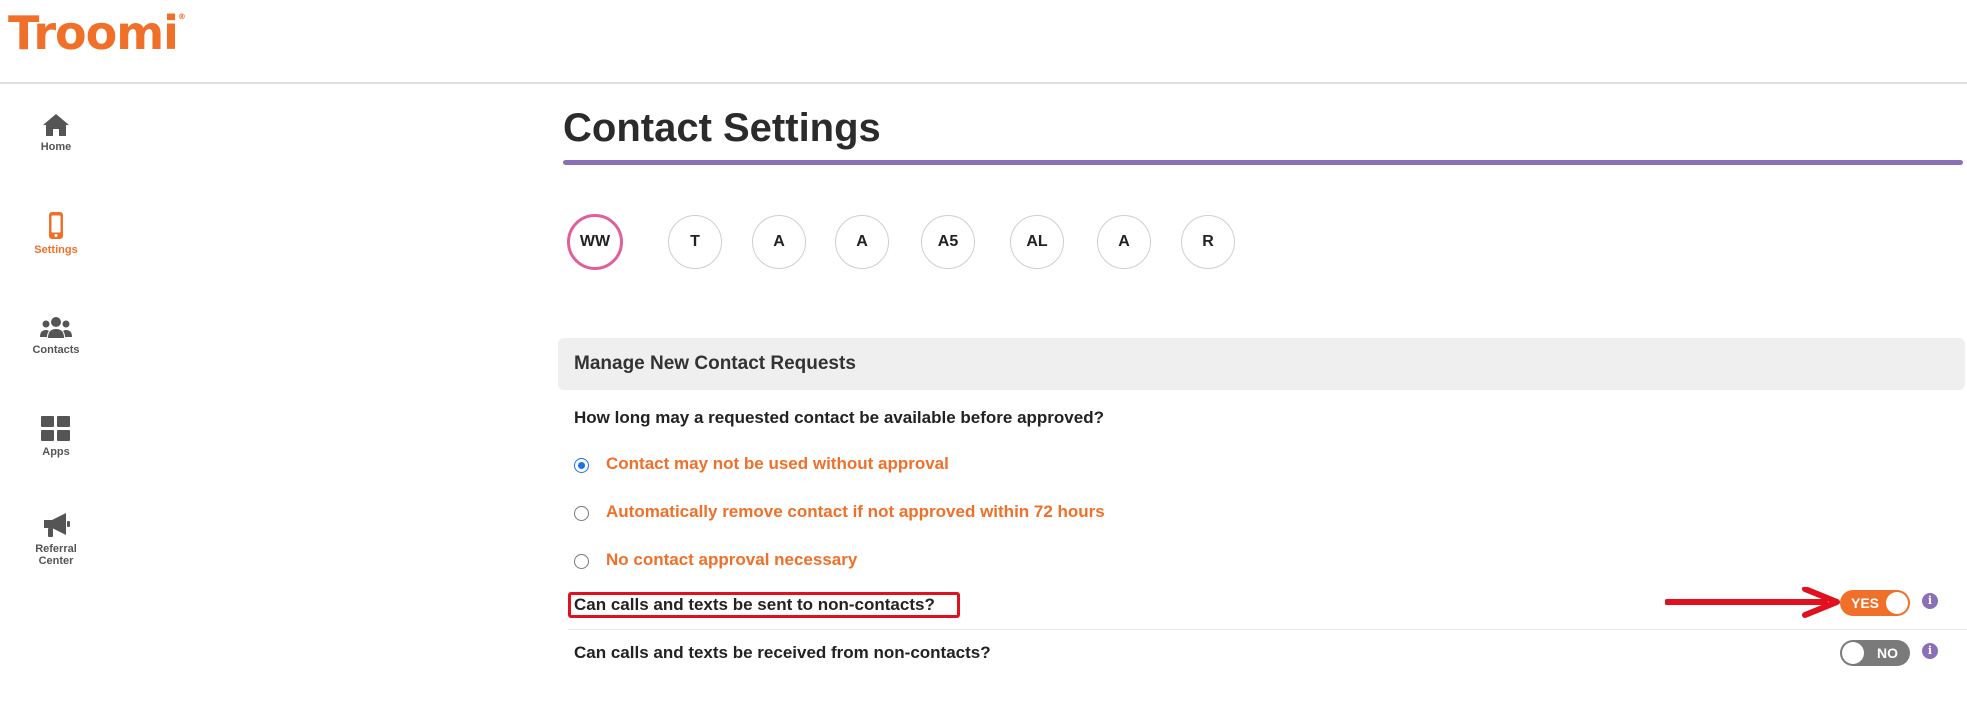  I want to click on sidebar-item-contacts: Contacts, so click(56, 335).